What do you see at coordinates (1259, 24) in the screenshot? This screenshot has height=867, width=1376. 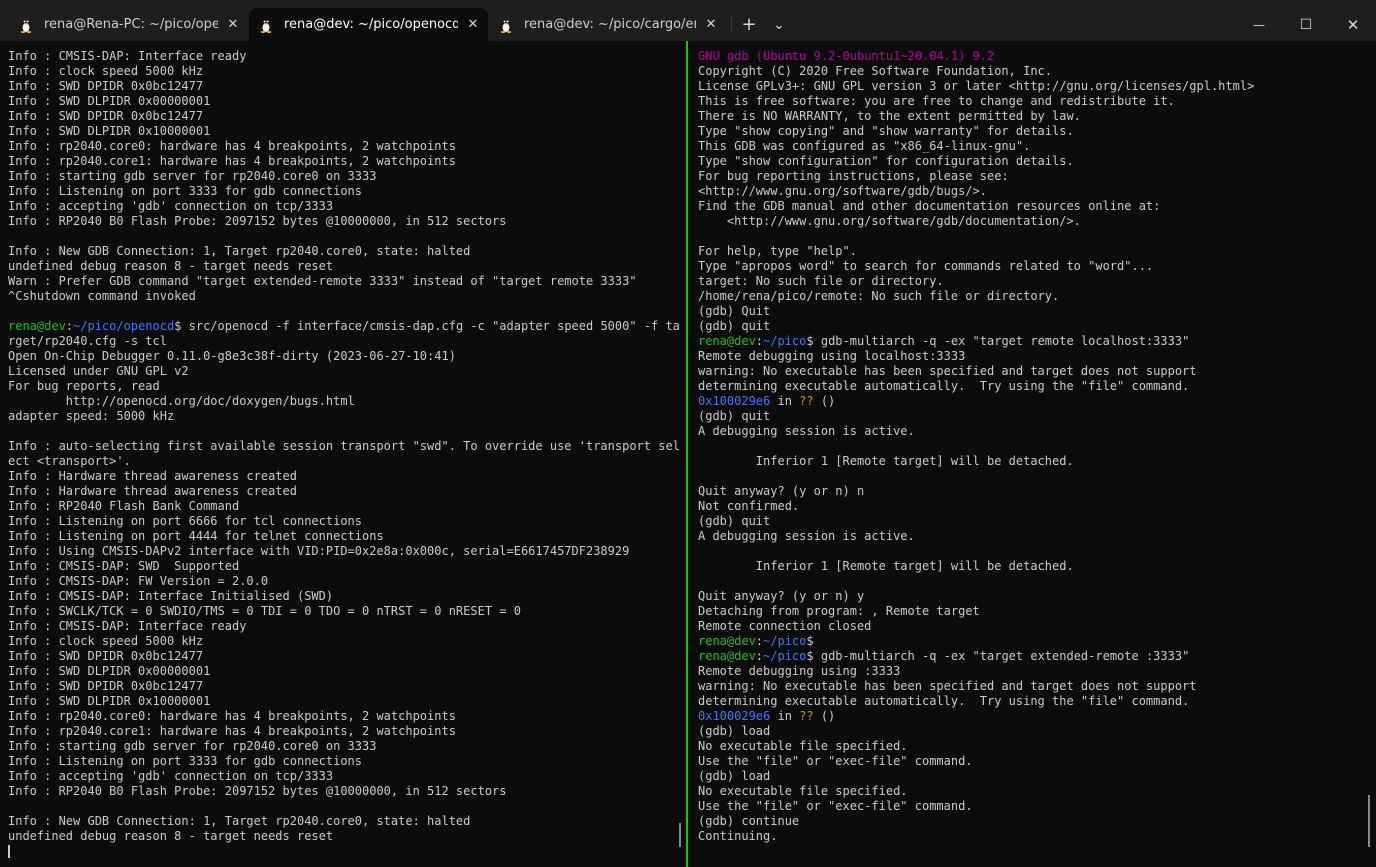 I see `minimize-button: —` at bounding box center [1259, 24].